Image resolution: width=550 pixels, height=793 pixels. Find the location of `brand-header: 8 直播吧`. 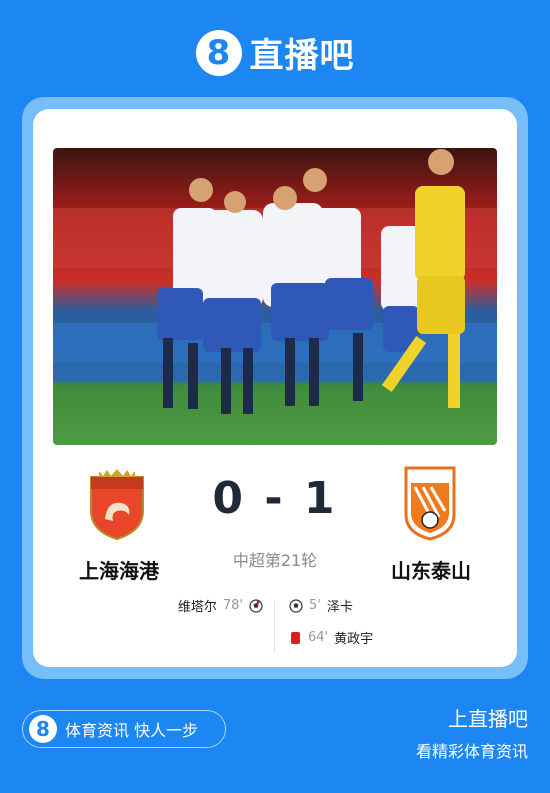

brand-header: 8 直播吧 is located at coordinates (275, 52).